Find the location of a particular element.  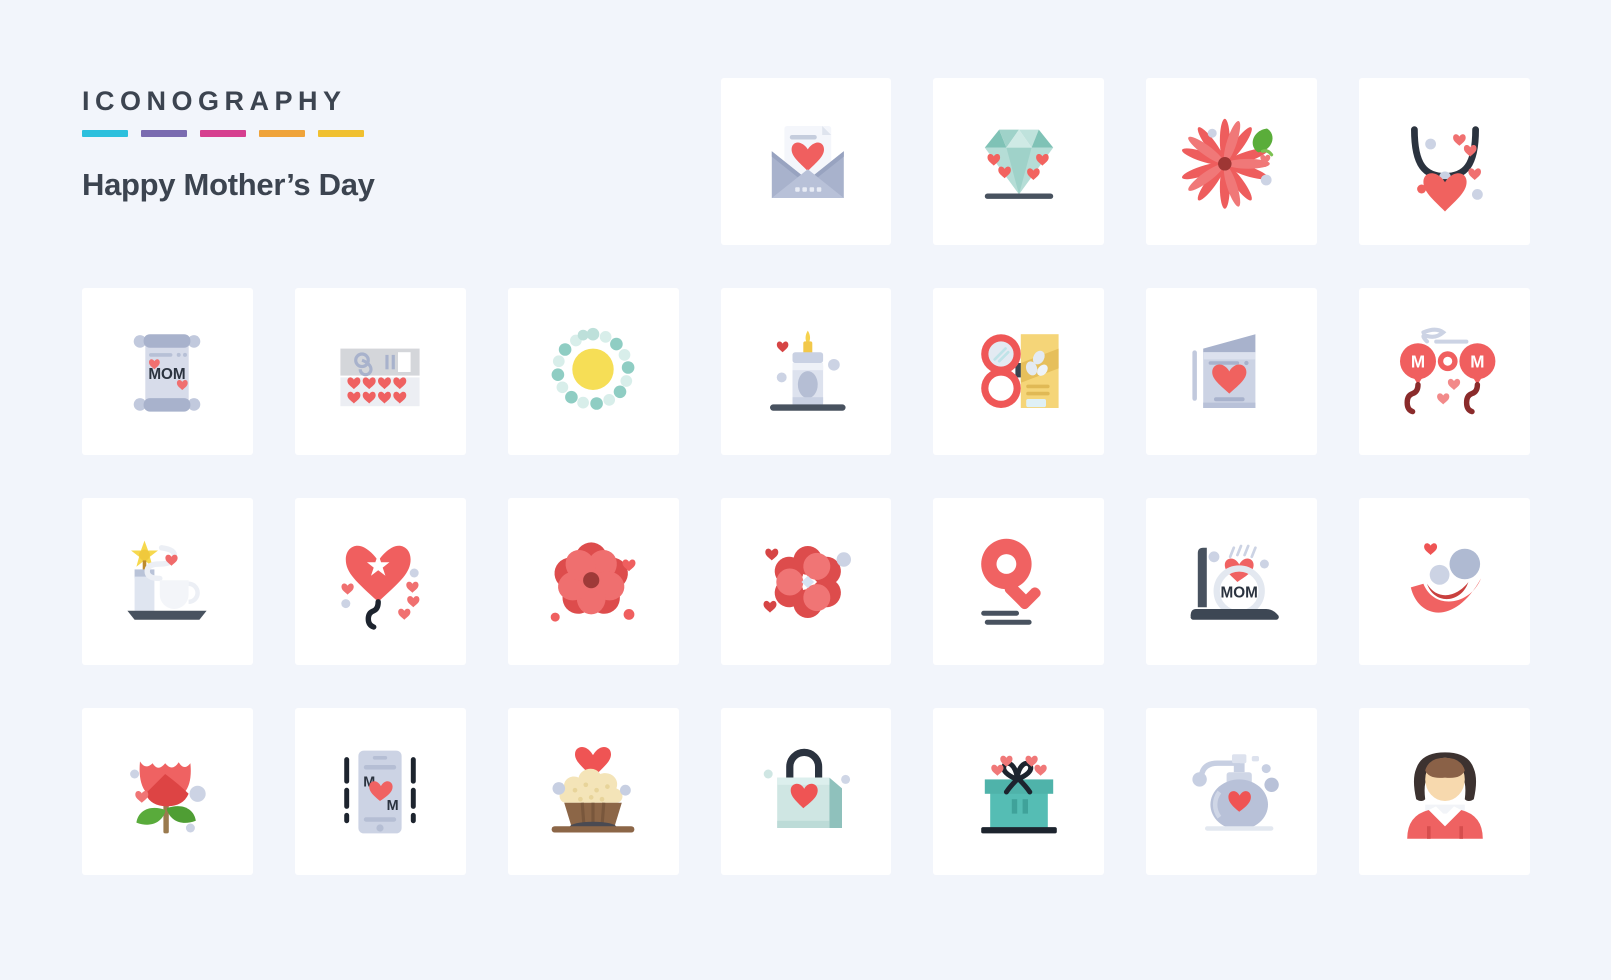

heart-necklace-icon is located at coordinates (1444, 161).